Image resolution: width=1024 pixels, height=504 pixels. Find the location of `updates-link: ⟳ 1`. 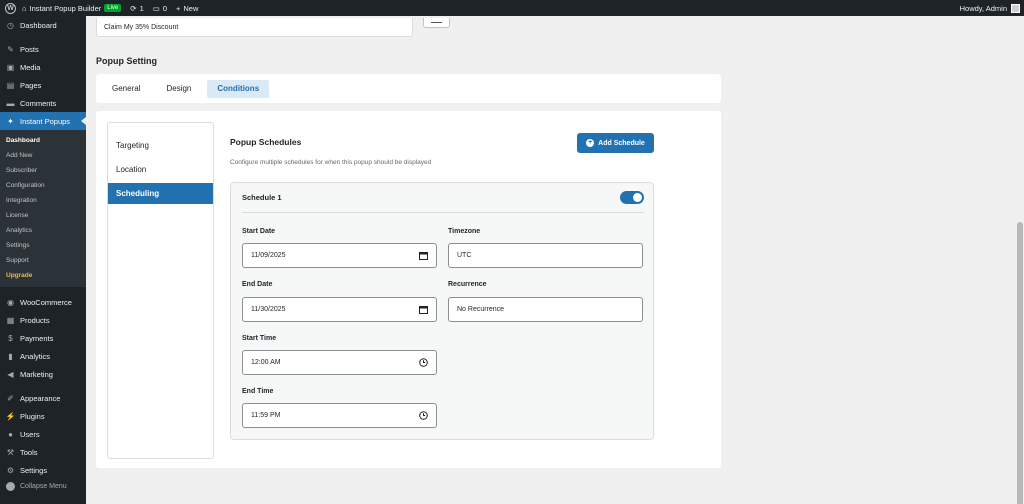

updates-link: ⟳ 1 is located at coordinates (136, 8).